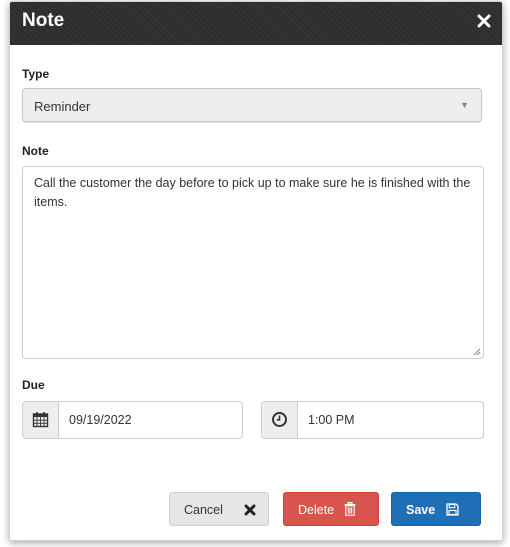 Image resolution: width=510 pixels, height=547 pixels. I want to click on due-label: Due, so click(33, 385).